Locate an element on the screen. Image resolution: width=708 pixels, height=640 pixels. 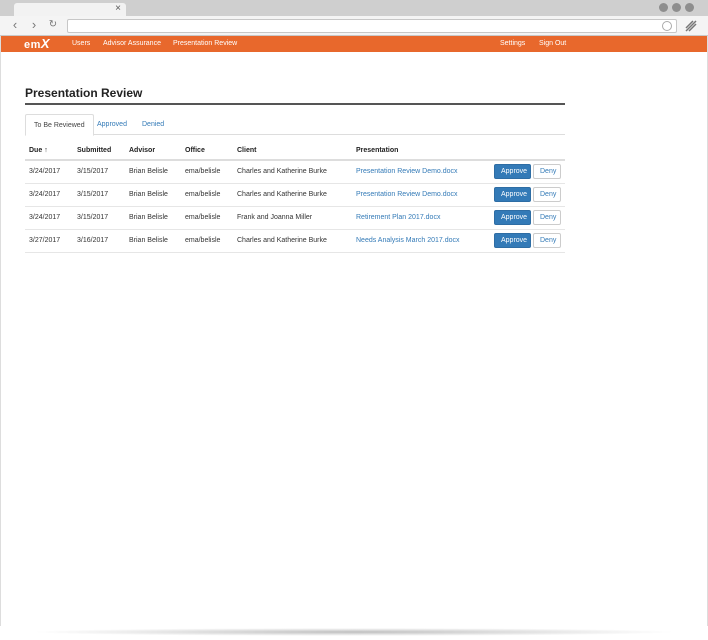
sort-arrow-icon: ↑ is located at coordinates (46, 150).